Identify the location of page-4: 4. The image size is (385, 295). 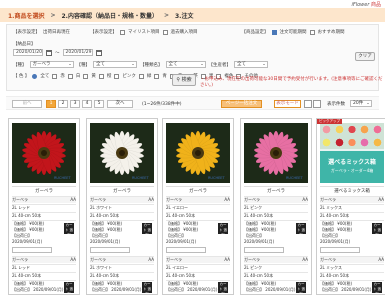
(87, 104).